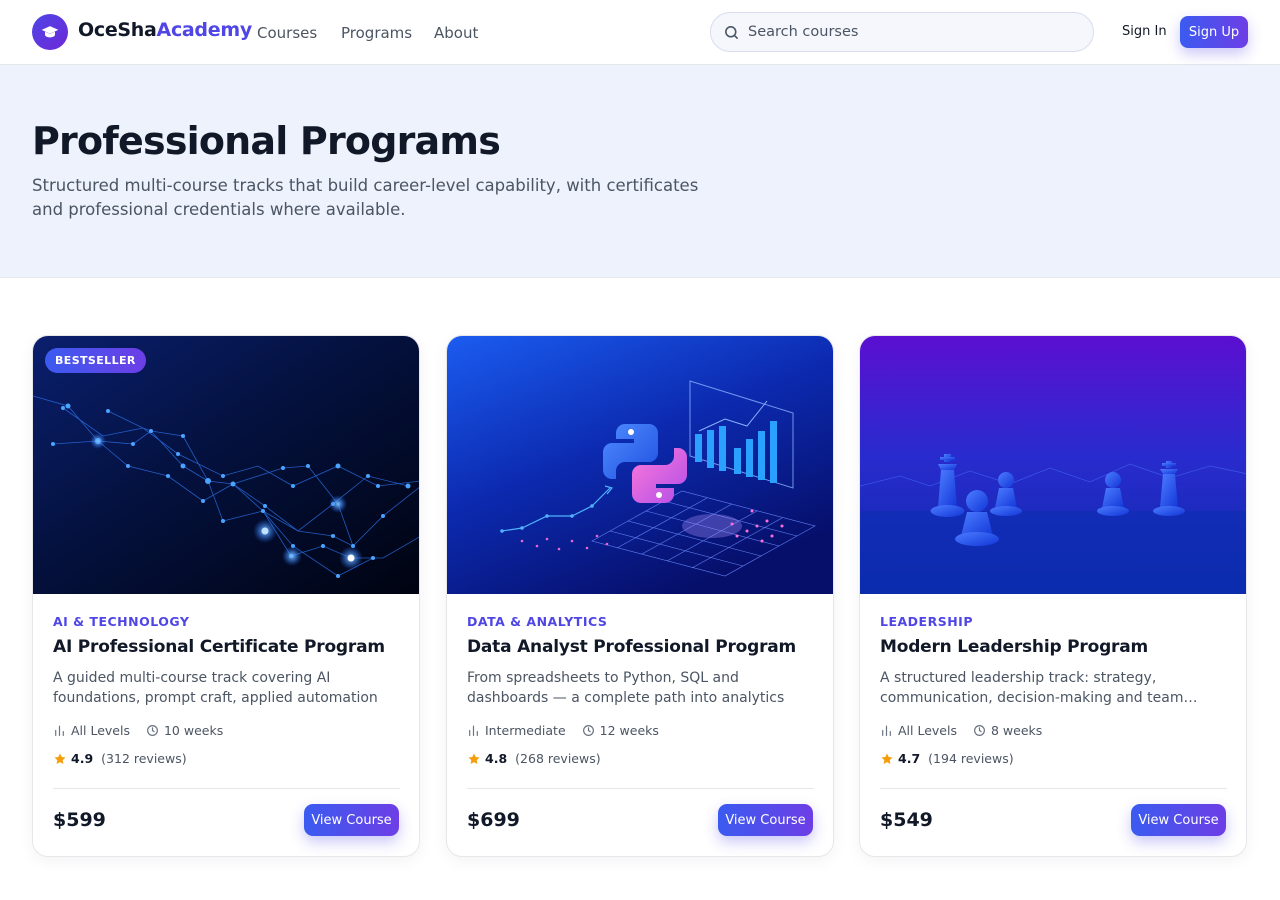 This screenshot has height=900, width=1280. What do you see at coordinates (969, 730) in the screenshot?
I see `program-meta: All Levels 8 weeks` at bounding box center [969, 730].